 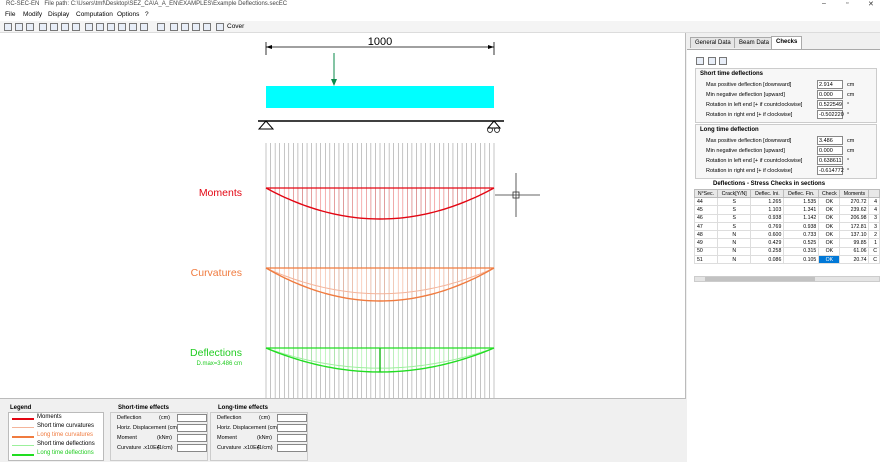 I want to click on grid-icon, so click(x=111, y=27).